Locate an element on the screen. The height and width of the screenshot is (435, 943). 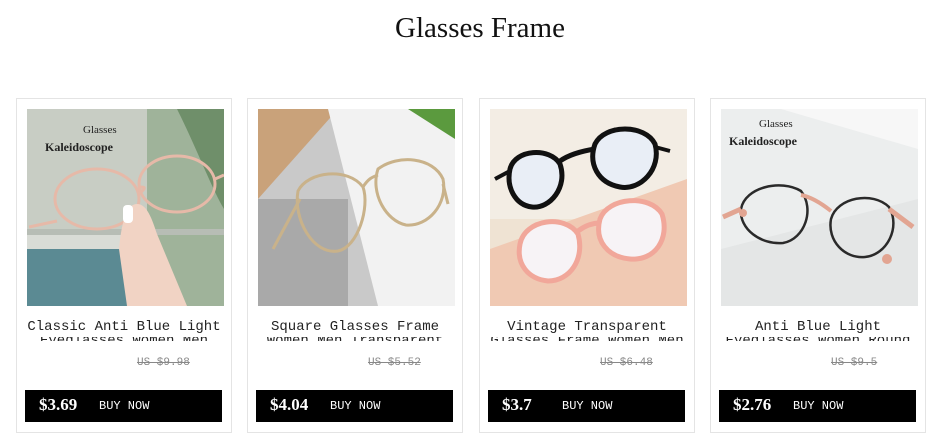
product-name: Classic Anti Blue Light is located at coordinates (124, 328).